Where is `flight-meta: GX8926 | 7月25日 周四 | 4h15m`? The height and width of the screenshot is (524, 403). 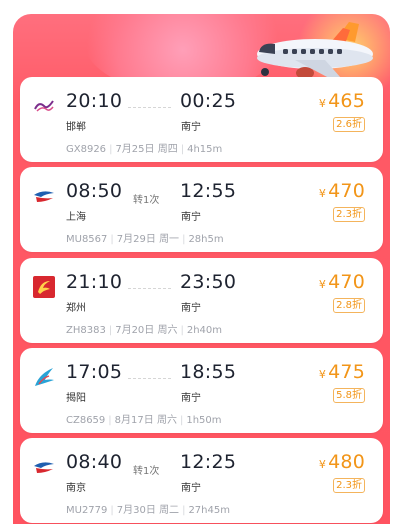
flight-meta: GX8926 | 7月25日 周四 | 4h15m is located at coordinates (144, 149).